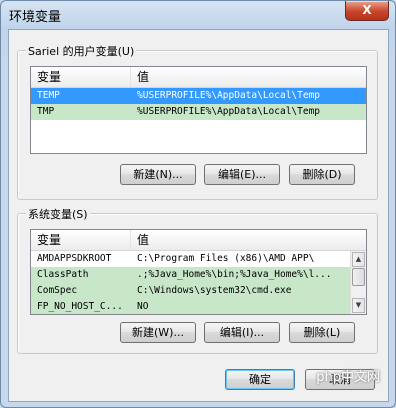 Image resolution: width=396 pixels, height=408 pixels. I want to click on list-item: FP_NO_HOST_C... NO, so click(190, 306).